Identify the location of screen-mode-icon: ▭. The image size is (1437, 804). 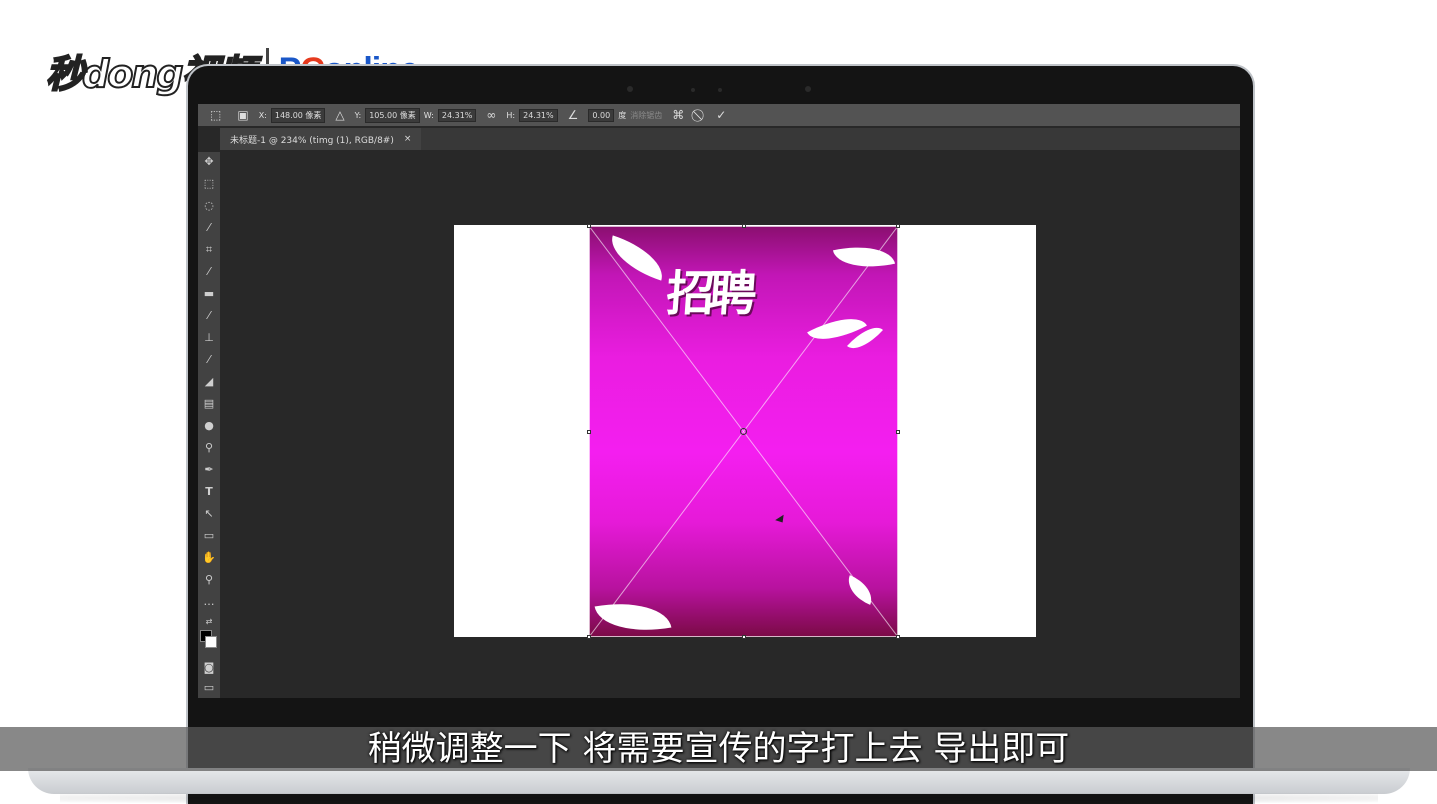
(209, 688).